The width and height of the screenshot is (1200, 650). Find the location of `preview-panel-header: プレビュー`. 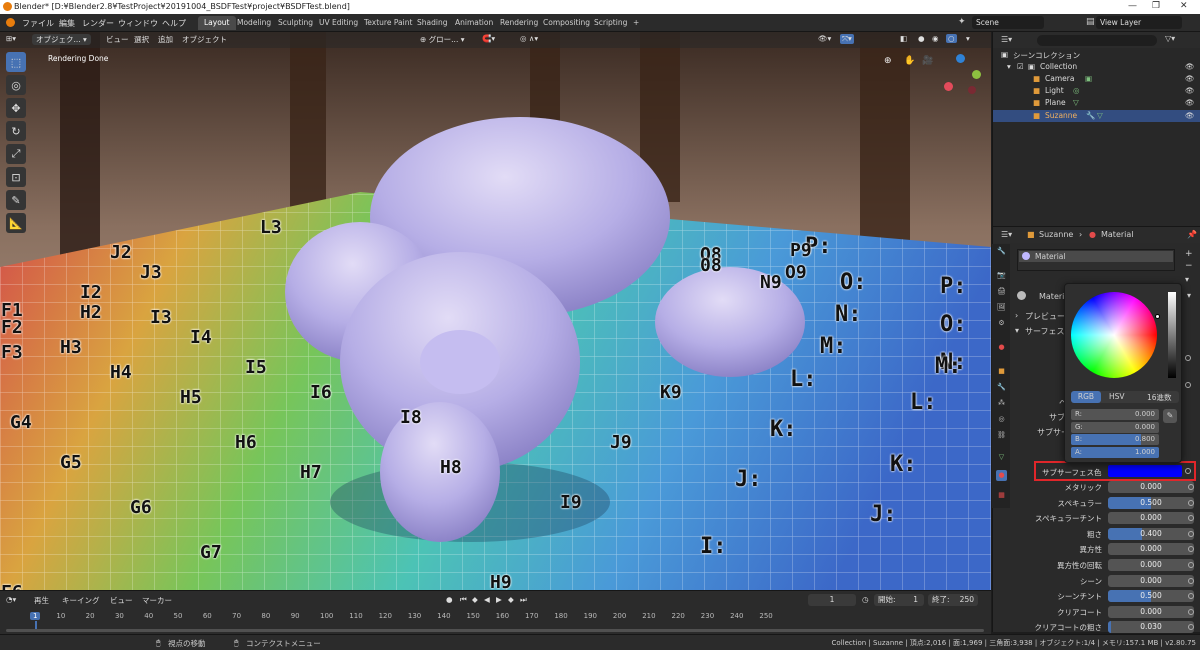

preview-panel-header: プレビュー is located at coordinates (1045, 316).